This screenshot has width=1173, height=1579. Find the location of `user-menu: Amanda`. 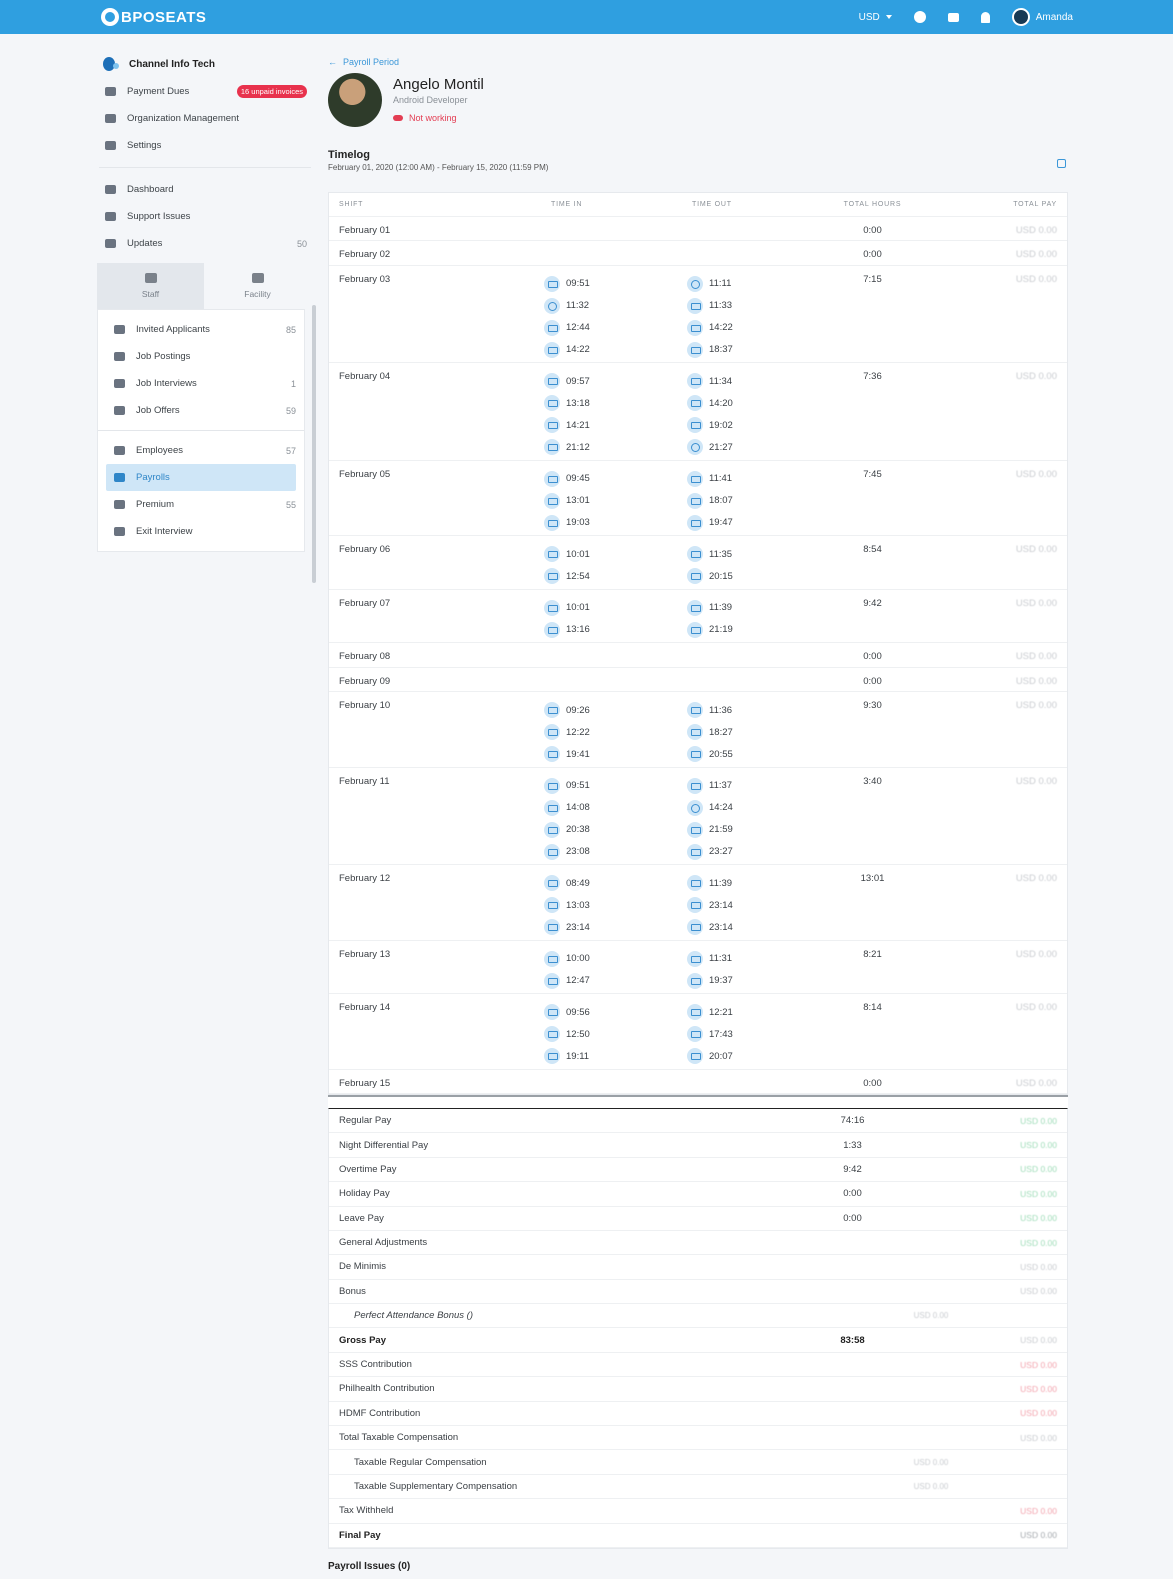

user-menu: Amanda is located at coordinates (1042, 17).